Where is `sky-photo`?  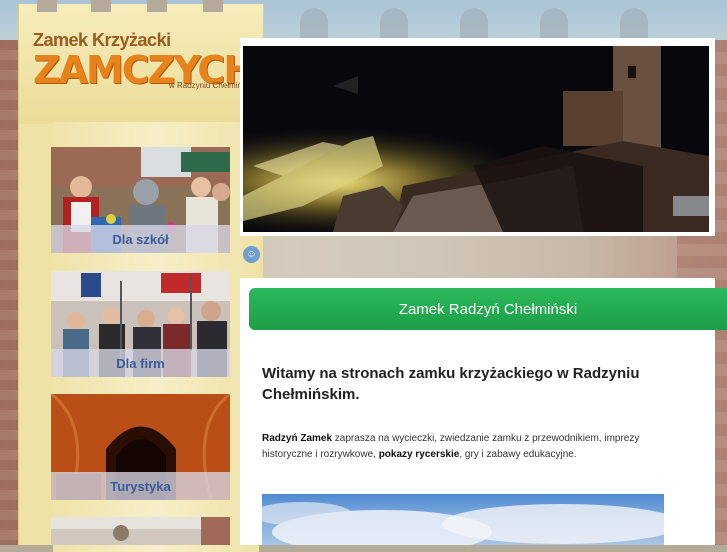 sky-photo is located at coordinates (463, 523).